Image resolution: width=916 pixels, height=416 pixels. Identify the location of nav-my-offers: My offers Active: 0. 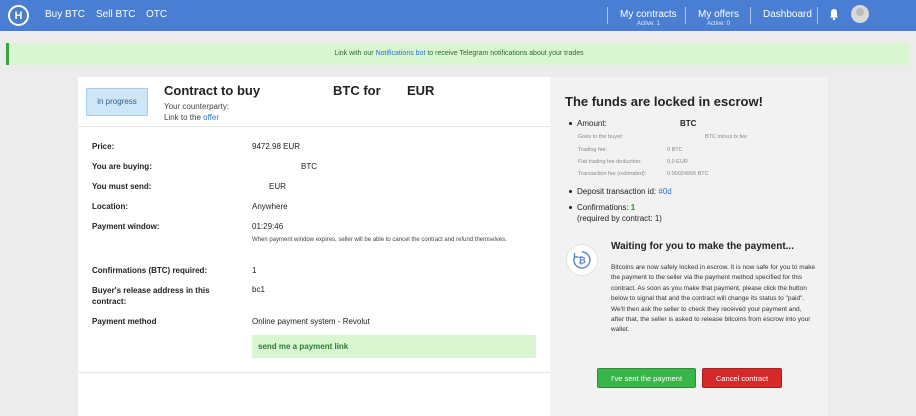
(718, 18).